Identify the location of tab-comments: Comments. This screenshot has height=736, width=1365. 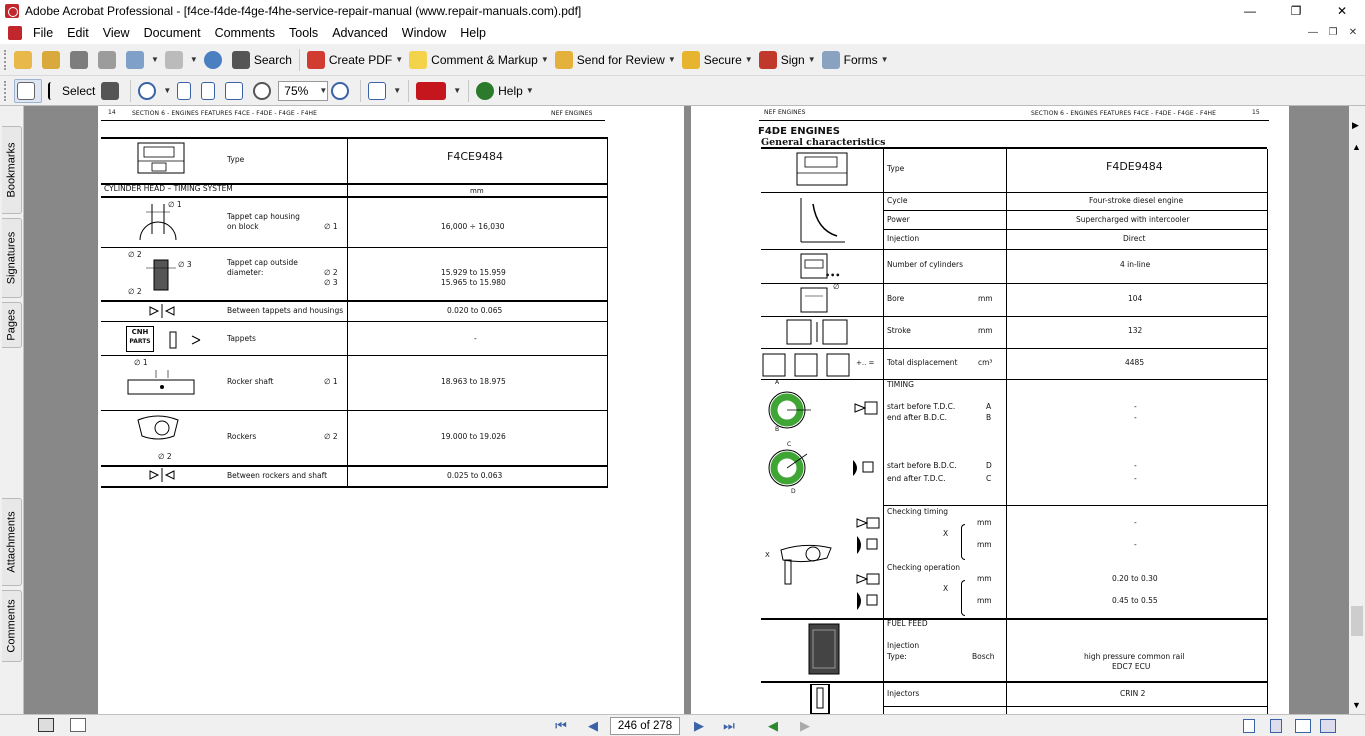
(12, 626).